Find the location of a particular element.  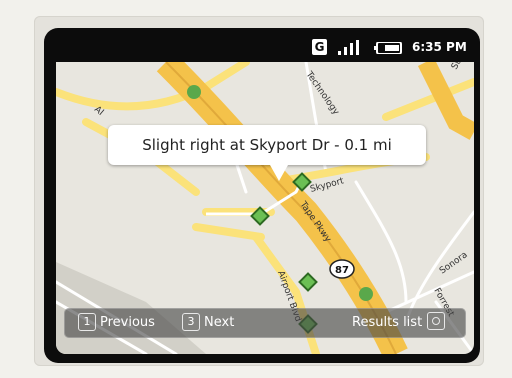

key-3-badge: 3 is located at coordinates (191, 322).